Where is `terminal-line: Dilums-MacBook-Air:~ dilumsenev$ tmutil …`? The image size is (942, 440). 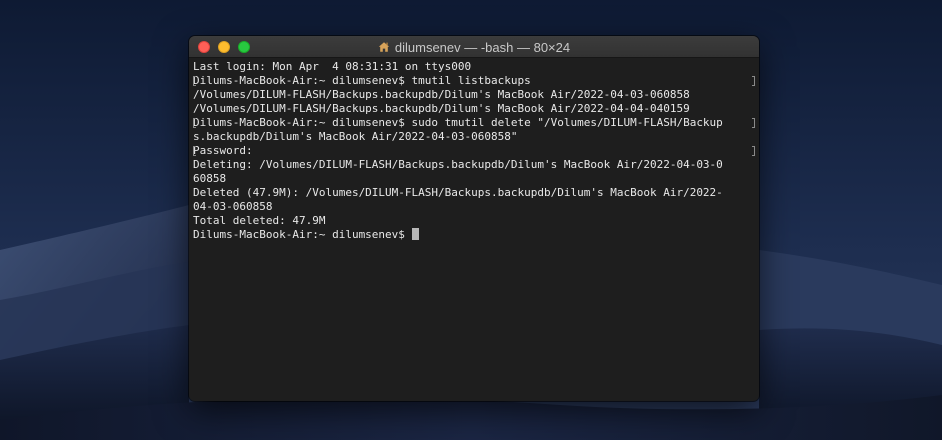 terminal-line: Dilums-MacBook-Air:~ dilumsenev$ tmutil … is located at coordinates (474, 81).